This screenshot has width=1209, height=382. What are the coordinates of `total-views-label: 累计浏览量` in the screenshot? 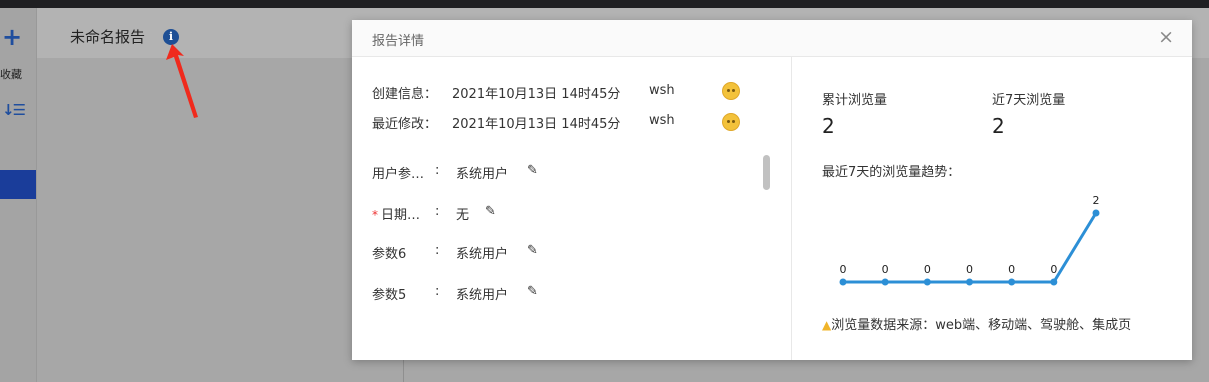 It's located at (855, 100).